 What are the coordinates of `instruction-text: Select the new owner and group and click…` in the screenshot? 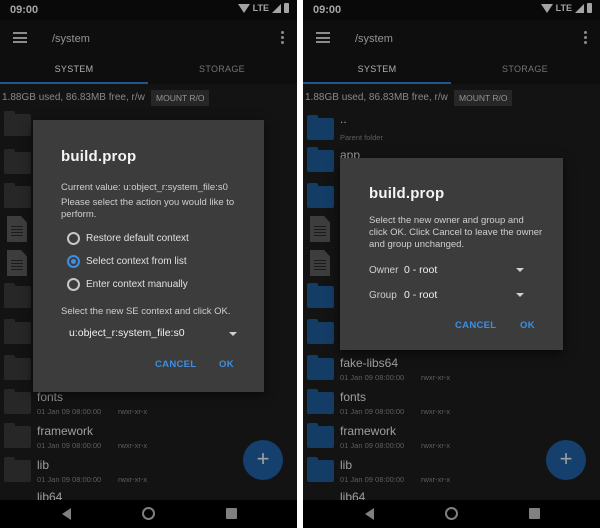 It's located at (456, 232).